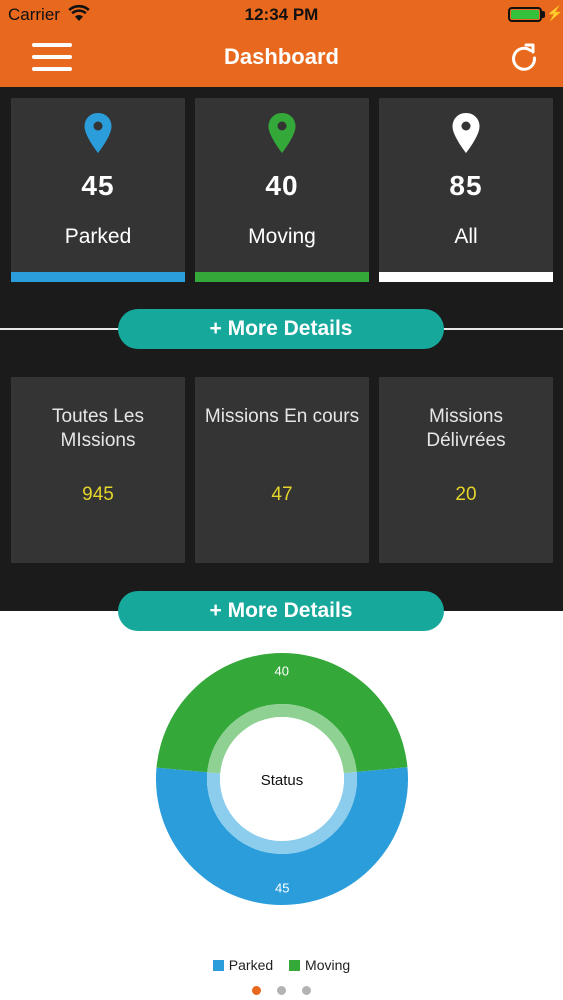  What do you see at coordinates (98, 470) in the screenshot?
I see `mission-card-all: Toutes Les MIssions 945` at bounding box center [98, 470].